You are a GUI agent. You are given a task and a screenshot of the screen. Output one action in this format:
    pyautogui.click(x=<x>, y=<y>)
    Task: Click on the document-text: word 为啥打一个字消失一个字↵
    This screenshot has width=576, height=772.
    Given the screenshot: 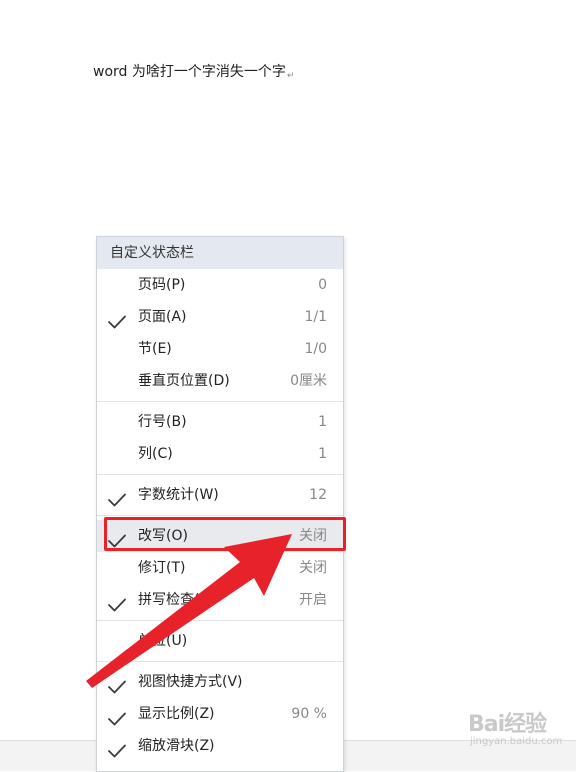 What is the action you would take?
    pyautogui.click(x=193, y=74)
    